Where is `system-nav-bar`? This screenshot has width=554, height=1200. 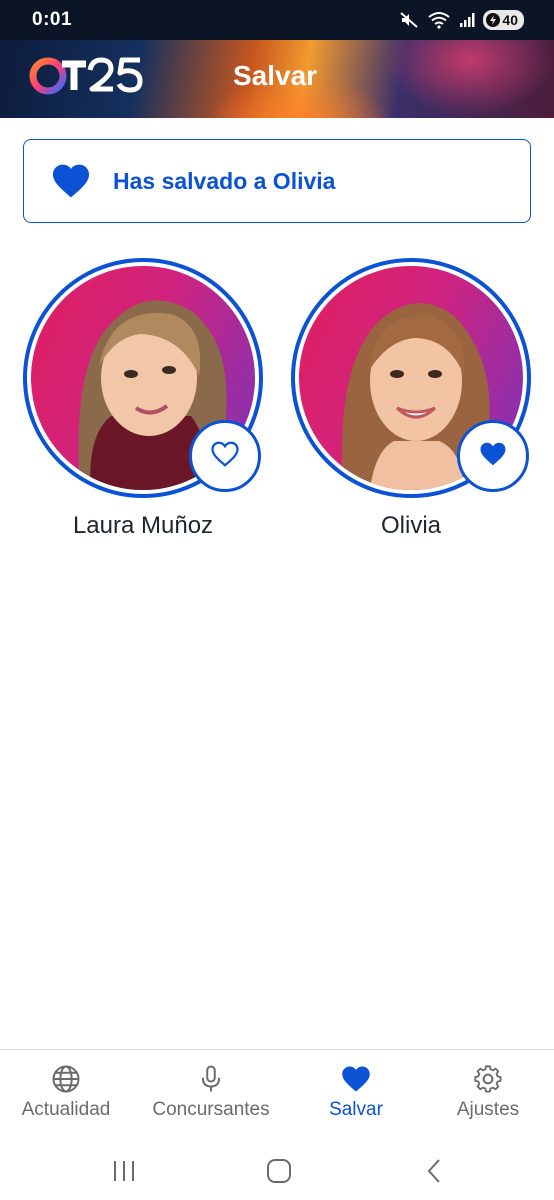 system-nav-bar is located at coordinates (277, 1170).